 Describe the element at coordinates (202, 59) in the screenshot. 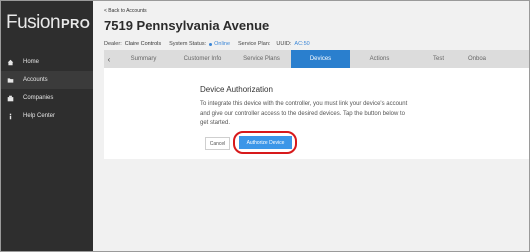

I see `tab-customer-info: Customer Info` at that location.